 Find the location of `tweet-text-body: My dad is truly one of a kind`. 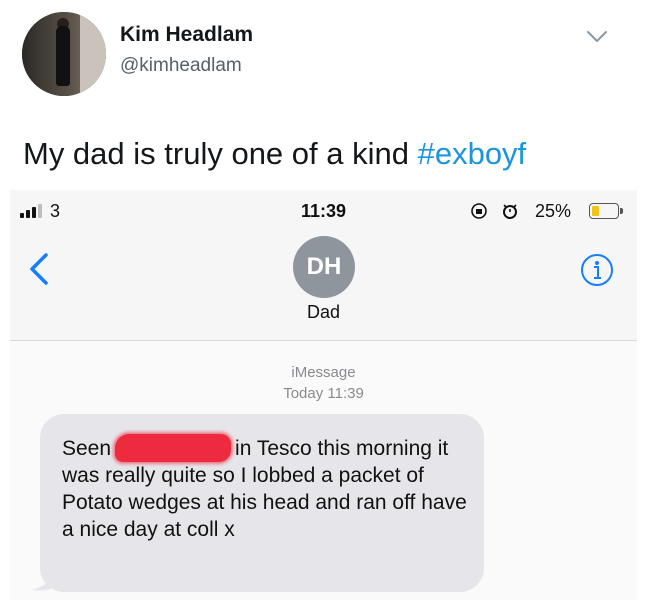

tweet-text-body: My dad is truly one of a kind is located at coordinates (220, 153).